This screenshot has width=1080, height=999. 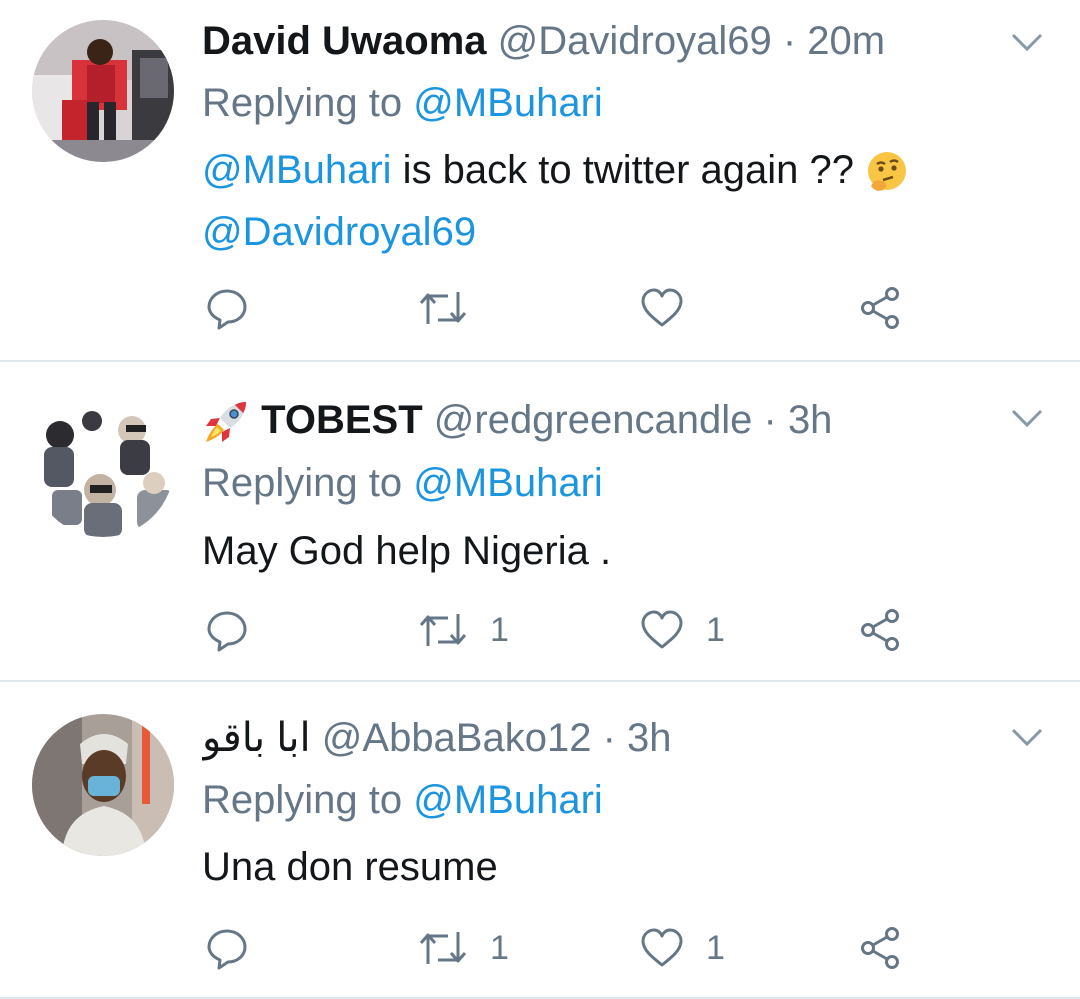 What do you see at coordinates (846, 41) in the screenshot?
I see `timestamp: 20m` at bounding box center [846, 41].